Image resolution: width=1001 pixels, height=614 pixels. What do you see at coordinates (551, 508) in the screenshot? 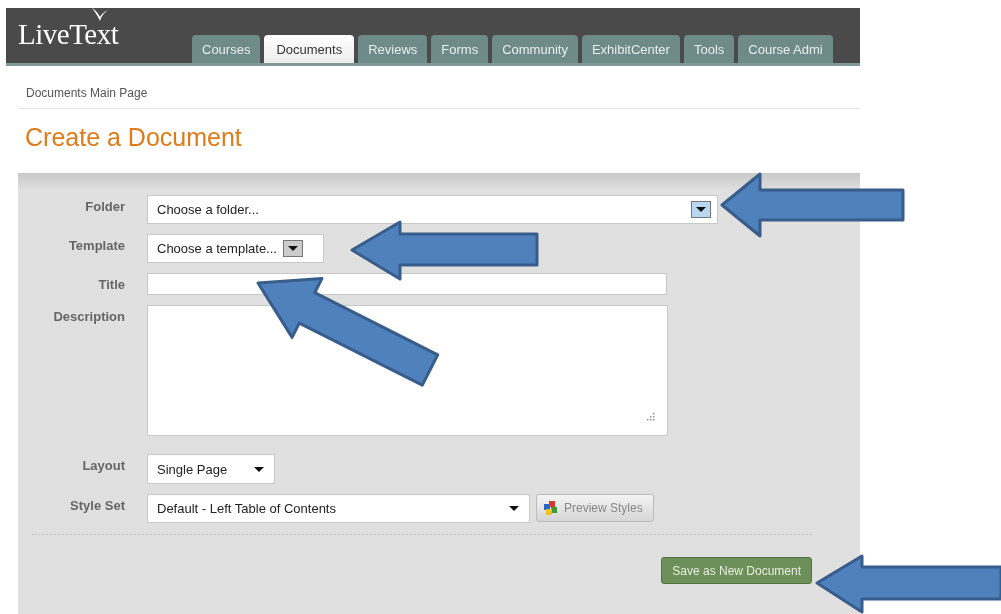
I see `palette-icon` at bounding box center [551, 508].